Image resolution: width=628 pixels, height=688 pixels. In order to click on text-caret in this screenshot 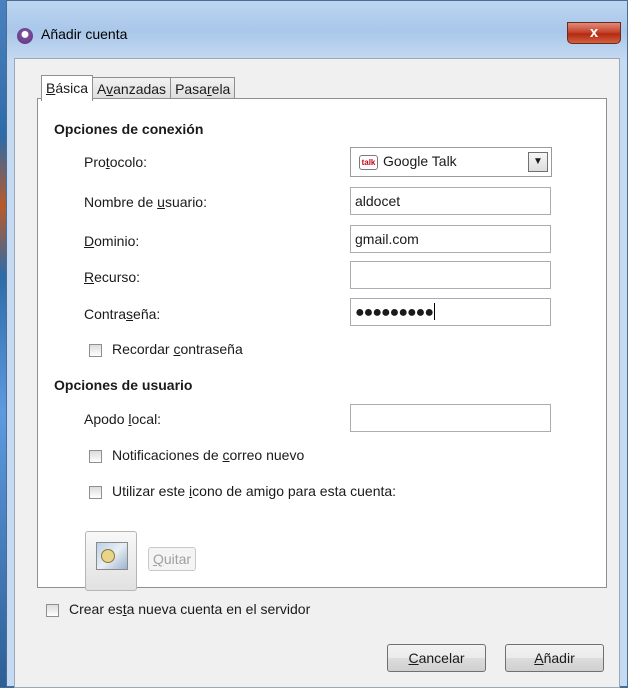, I will do `click(434, 311)`.